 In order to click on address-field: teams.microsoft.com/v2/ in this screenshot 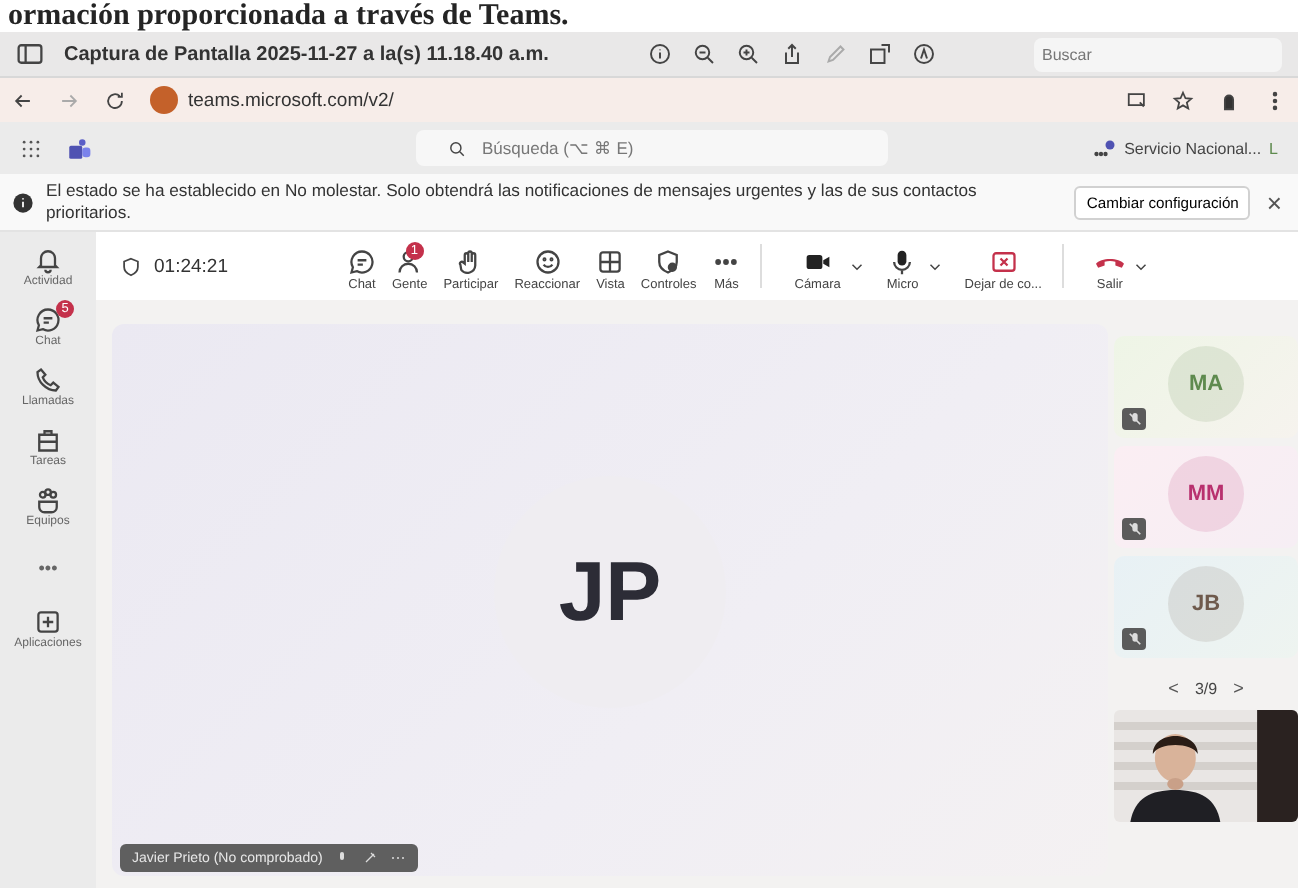, I will do `click(291, 100)`.